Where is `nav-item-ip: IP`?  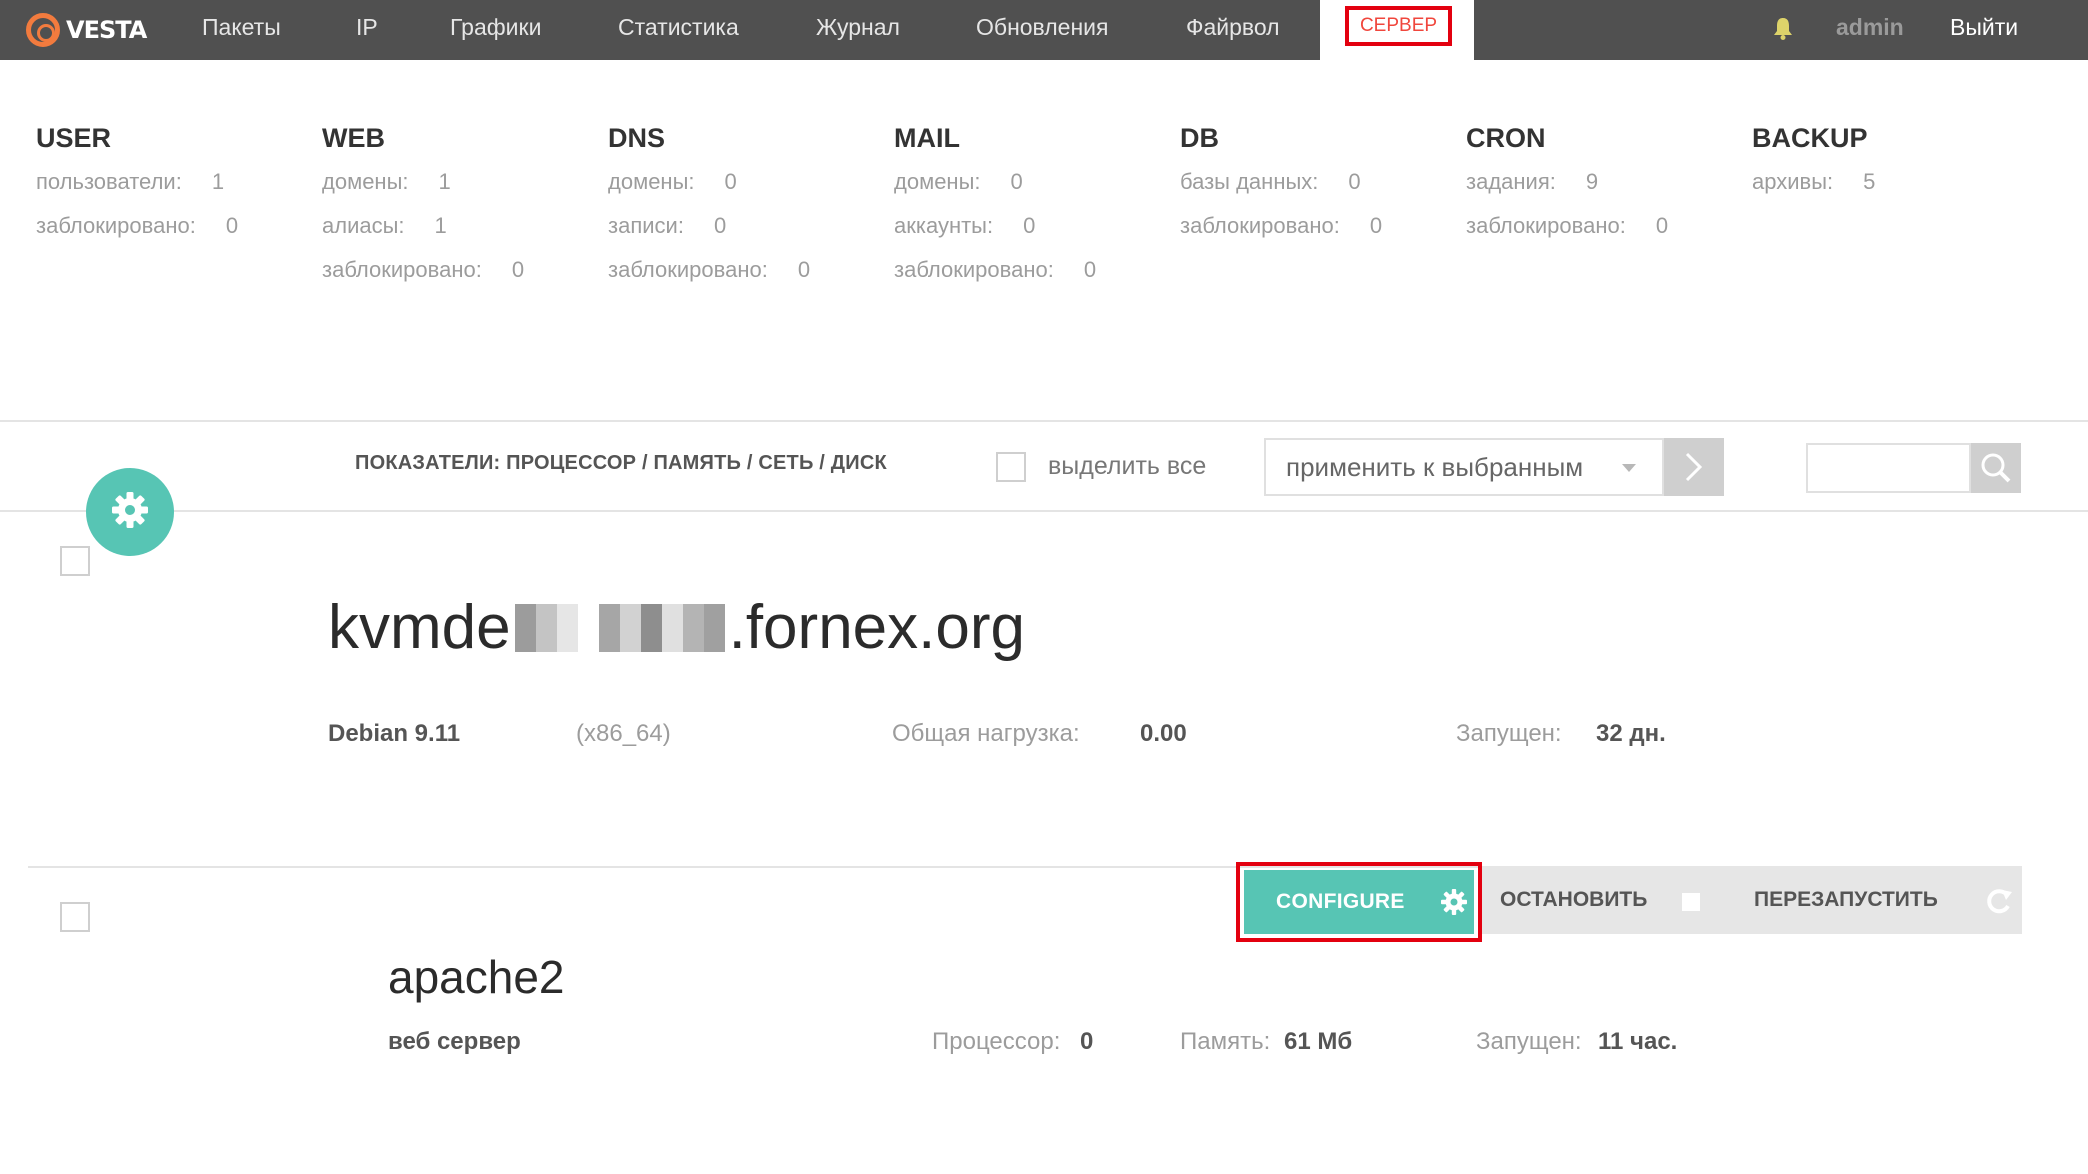 nav-item-ip: IP is located at coordinates (367, 30).